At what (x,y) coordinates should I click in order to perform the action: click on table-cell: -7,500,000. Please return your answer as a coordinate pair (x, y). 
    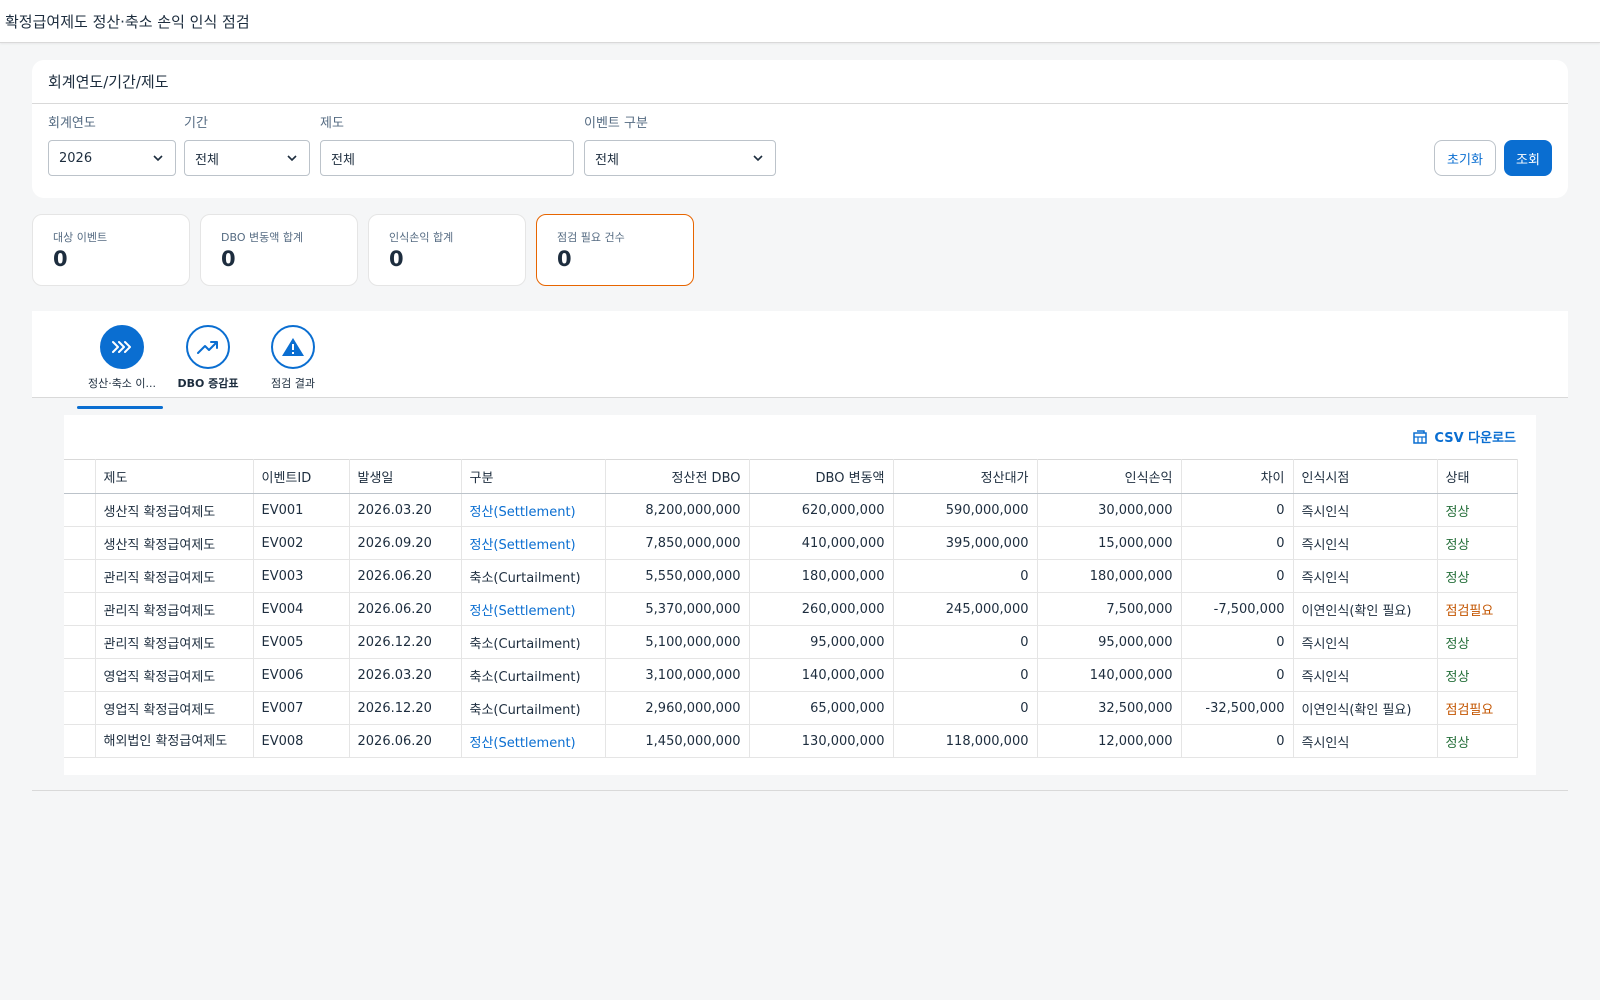
    Looking at the image, I should click on (1237, 609).